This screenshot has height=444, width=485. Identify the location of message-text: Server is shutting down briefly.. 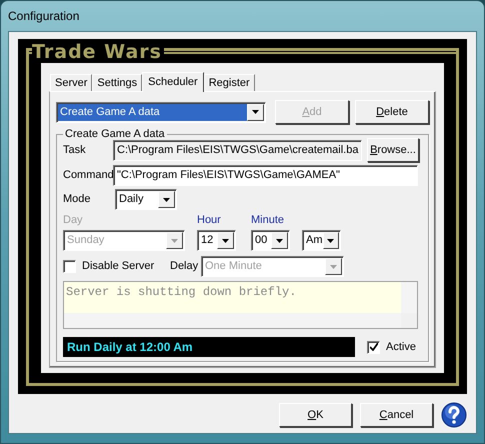
(232, 297).